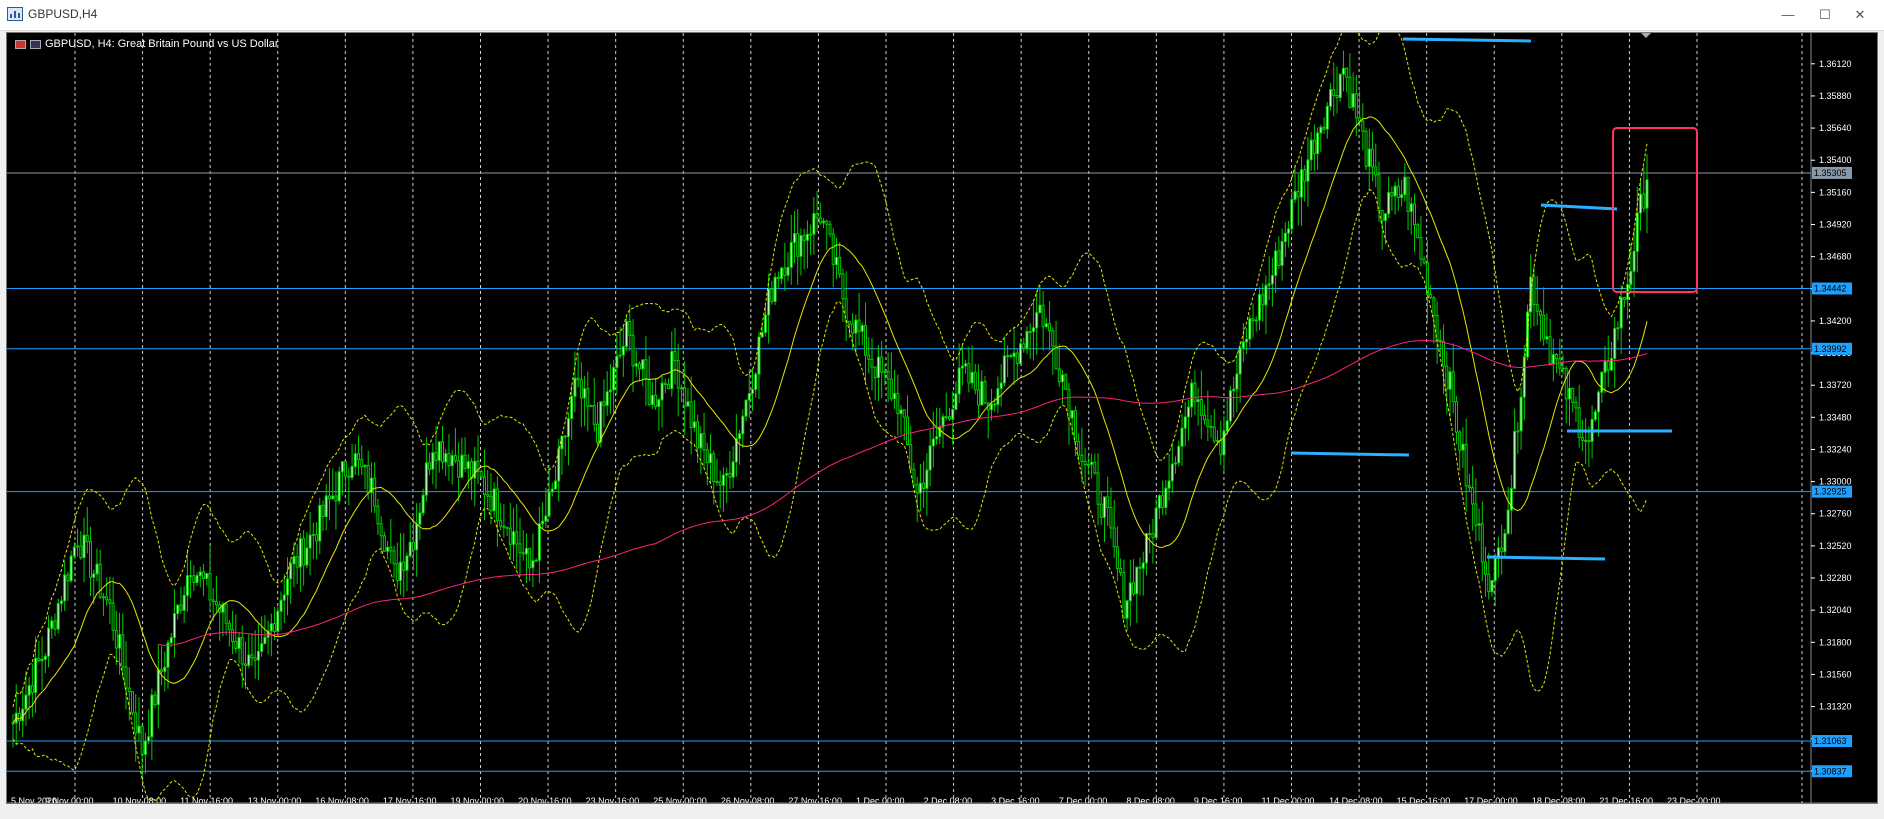  Describe the element at coordinates (942, 15) in the screenshot. I see `window-titlebar: GBPUSD,H4 — ☐ ✕` at that location.